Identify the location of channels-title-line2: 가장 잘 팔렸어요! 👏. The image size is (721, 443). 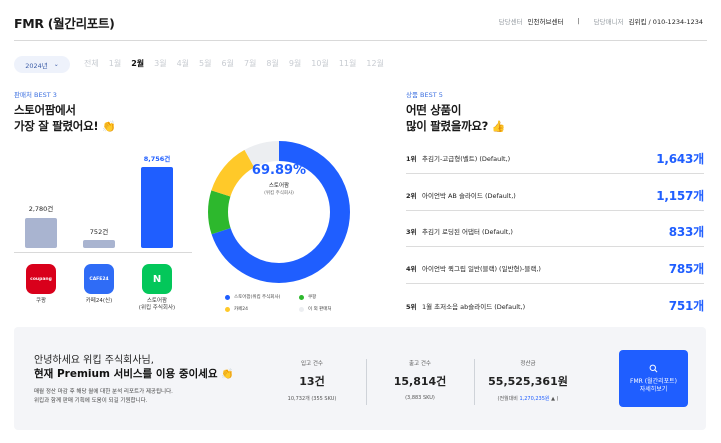
(65, 126).